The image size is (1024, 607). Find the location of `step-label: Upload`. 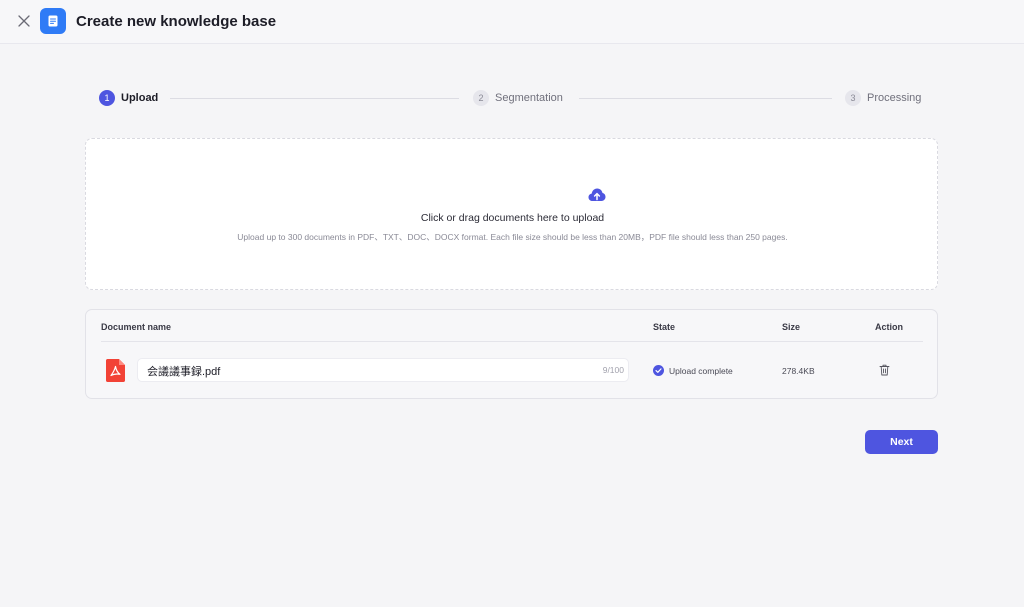

step-label: Upload is located at coordinates (140, 98).